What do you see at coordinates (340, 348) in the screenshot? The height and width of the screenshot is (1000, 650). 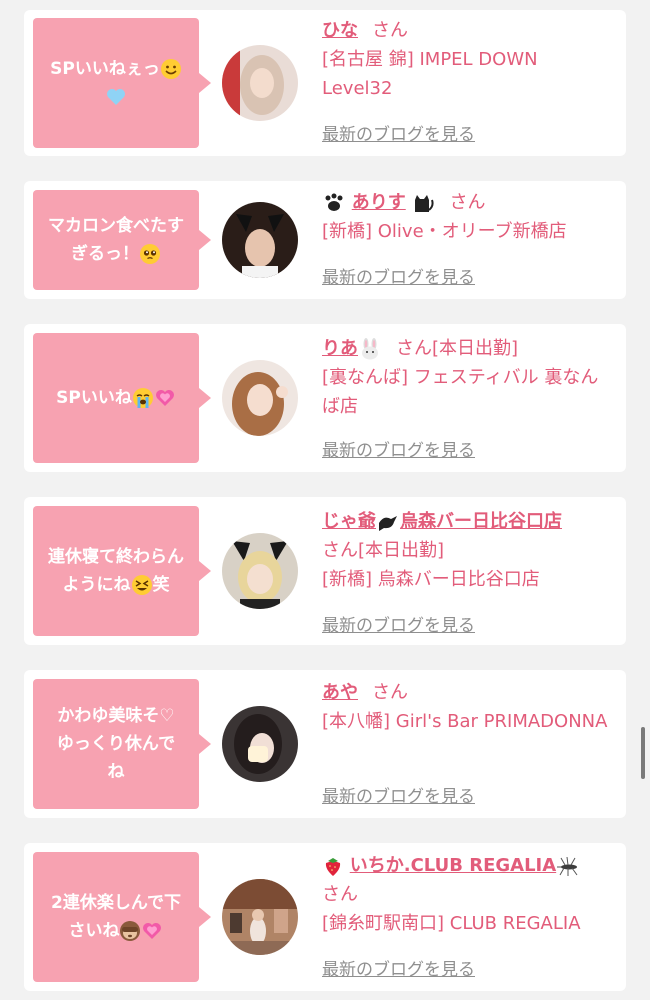 I see `cast-name-link: りあ` at bounding box center [340, 348].